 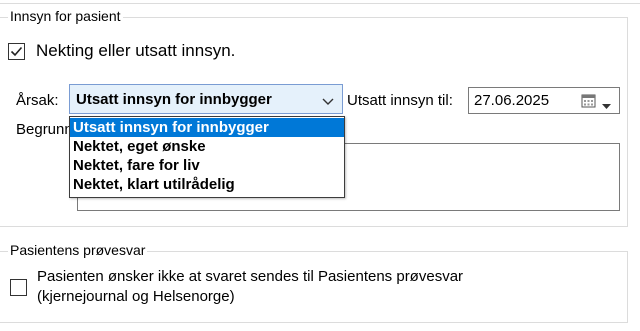 What do you see at coordinates (174, 99) in the screenshot?
I see `reason-select-value: Utsatt innsyn for innbygger` at bounding box center [174, 99].